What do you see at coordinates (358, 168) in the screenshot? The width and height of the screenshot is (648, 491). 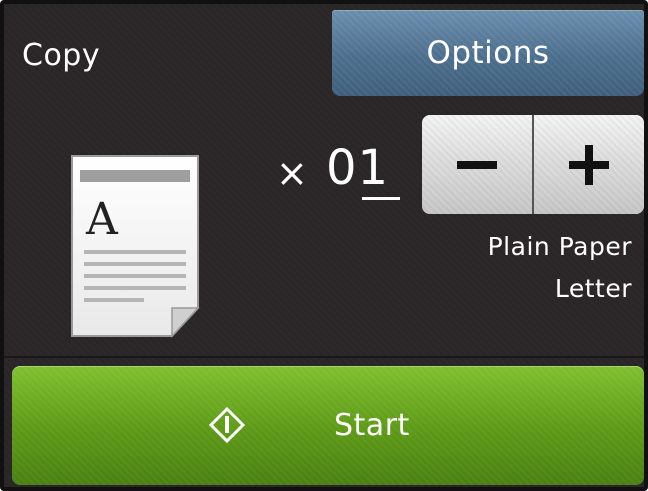 I see `copies-count: 01` at bounding box center [358, 168].